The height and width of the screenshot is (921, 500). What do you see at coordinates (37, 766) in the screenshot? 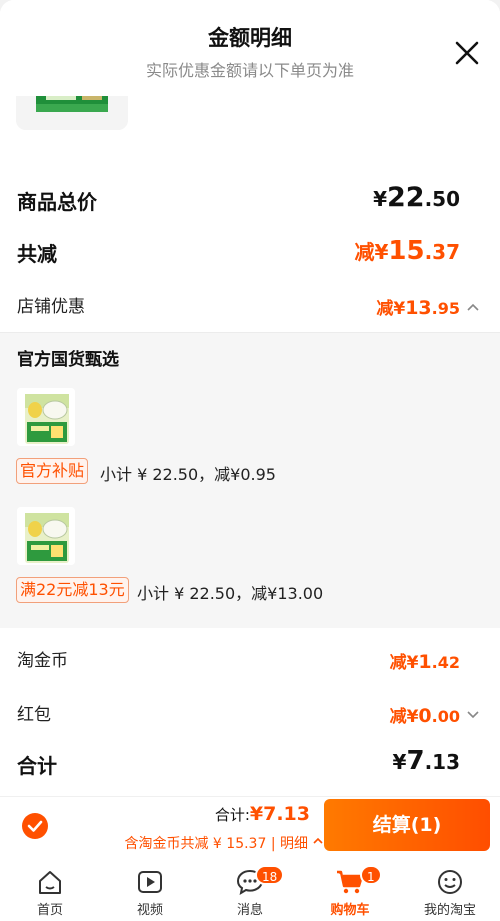
I see `total-label: 合计` at bounding box center [37, 766].